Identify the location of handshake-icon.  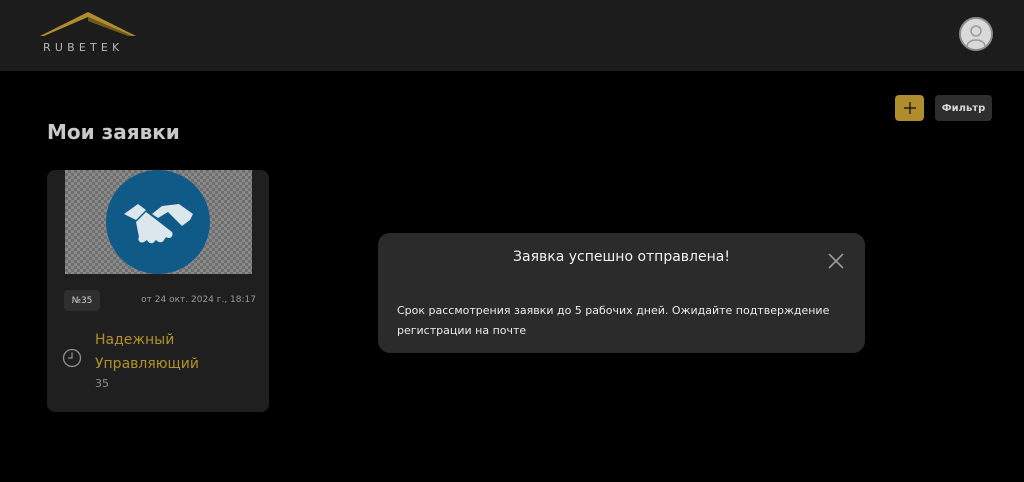
(158, 222).